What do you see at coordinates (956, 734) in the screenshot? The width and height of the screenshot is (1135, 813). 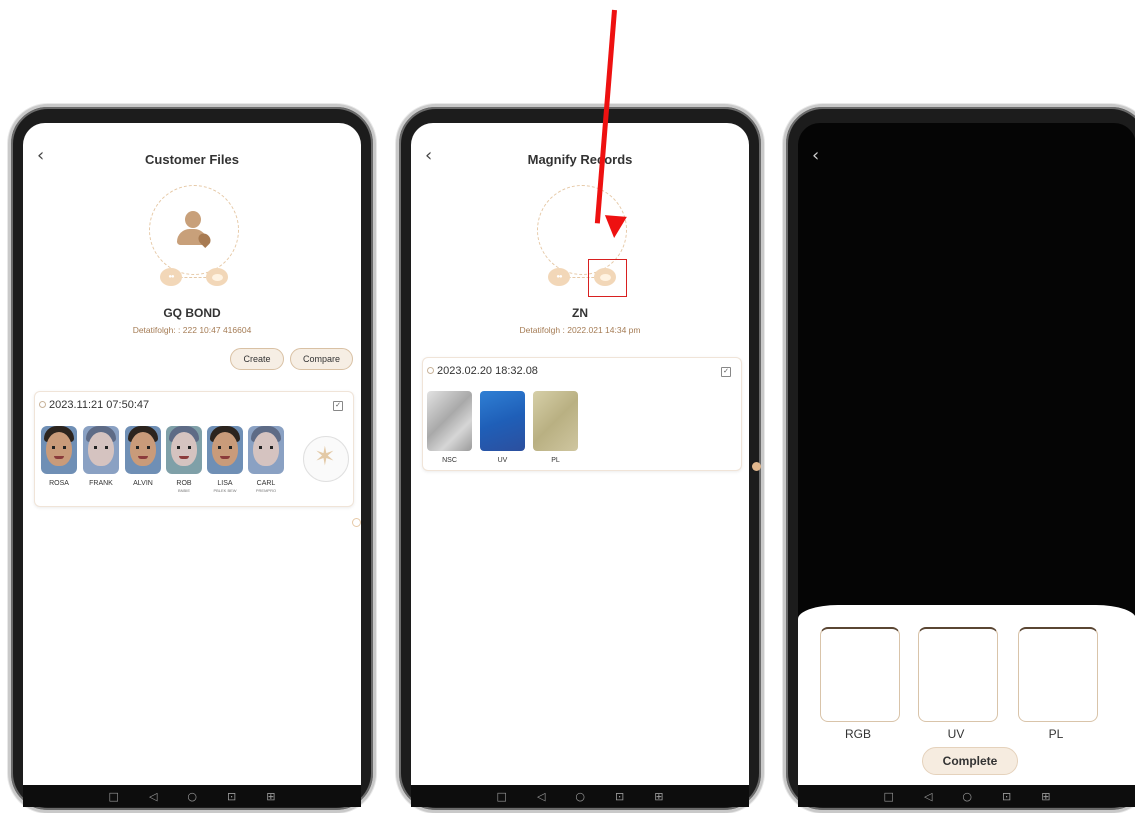 I see `slot-label: UV` at bounding box center [956, 734].